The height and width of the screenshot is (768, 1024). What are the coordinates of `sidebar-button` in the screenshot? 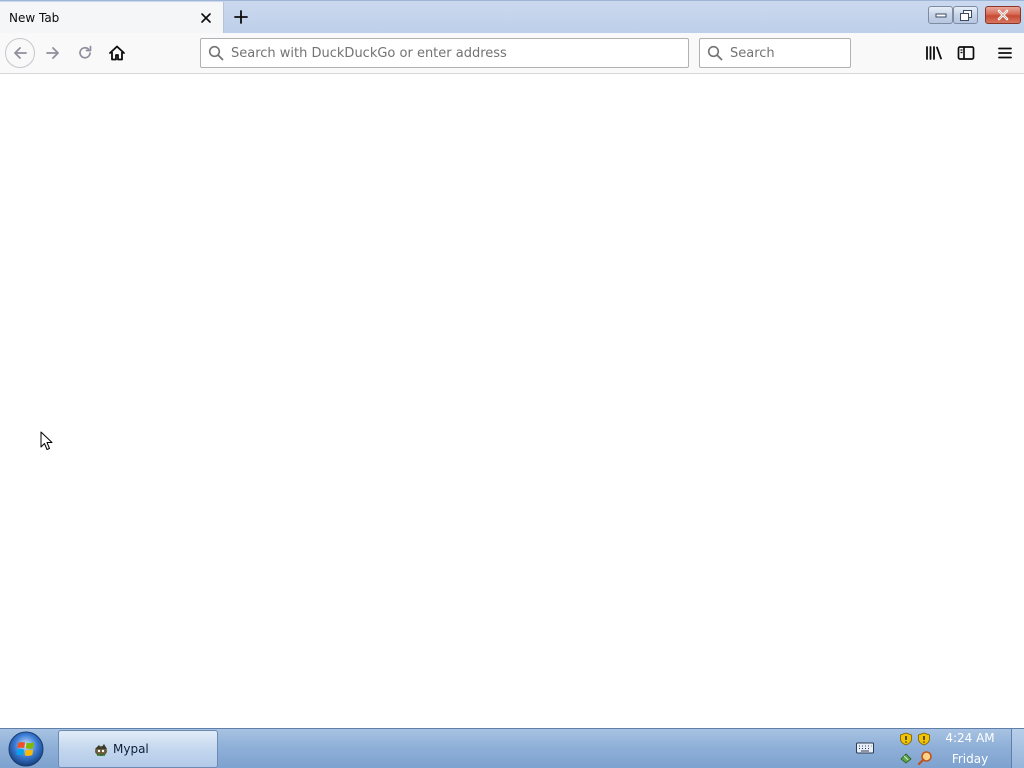 It's located at (966, 53).